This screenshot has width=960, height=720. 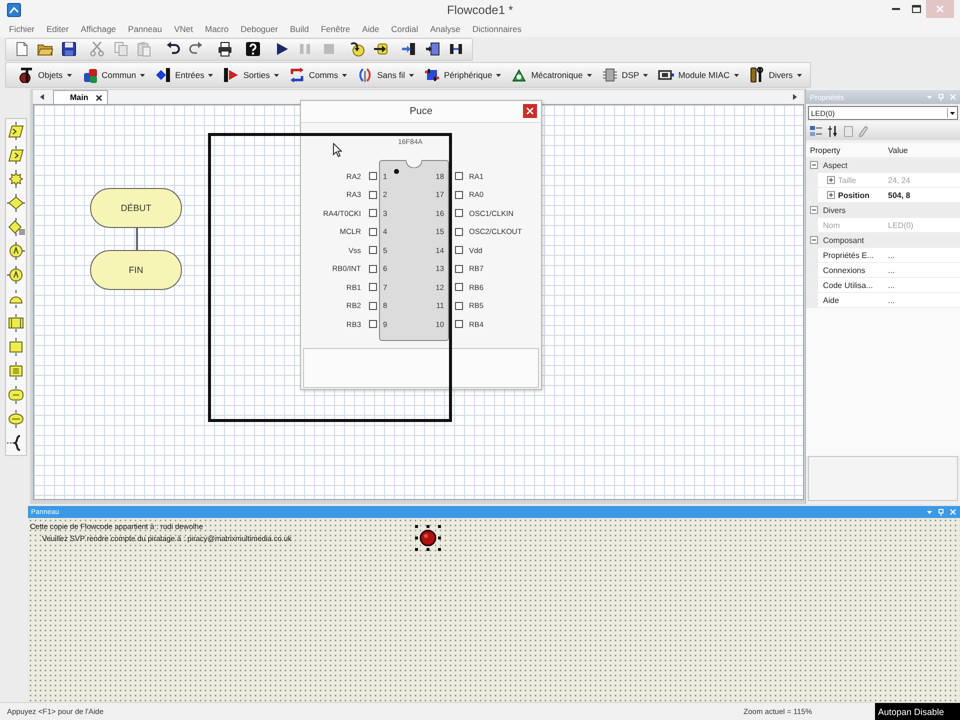 I want to click on clipboard-icon, so click(x=144, y=49).